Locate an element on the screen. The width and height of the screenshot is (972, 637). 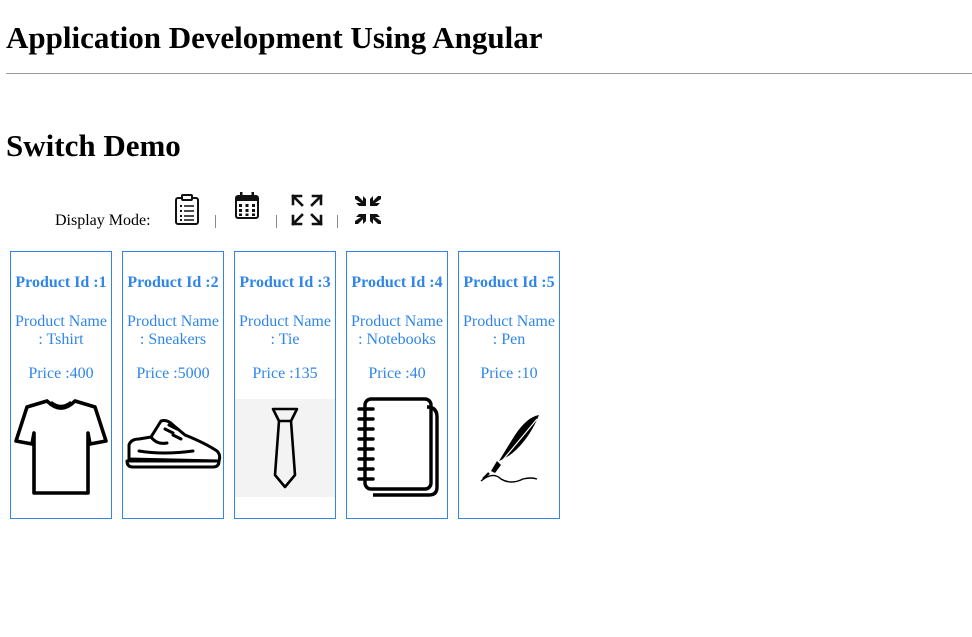
calendar-mode-button is located at coordinates (247, 208).